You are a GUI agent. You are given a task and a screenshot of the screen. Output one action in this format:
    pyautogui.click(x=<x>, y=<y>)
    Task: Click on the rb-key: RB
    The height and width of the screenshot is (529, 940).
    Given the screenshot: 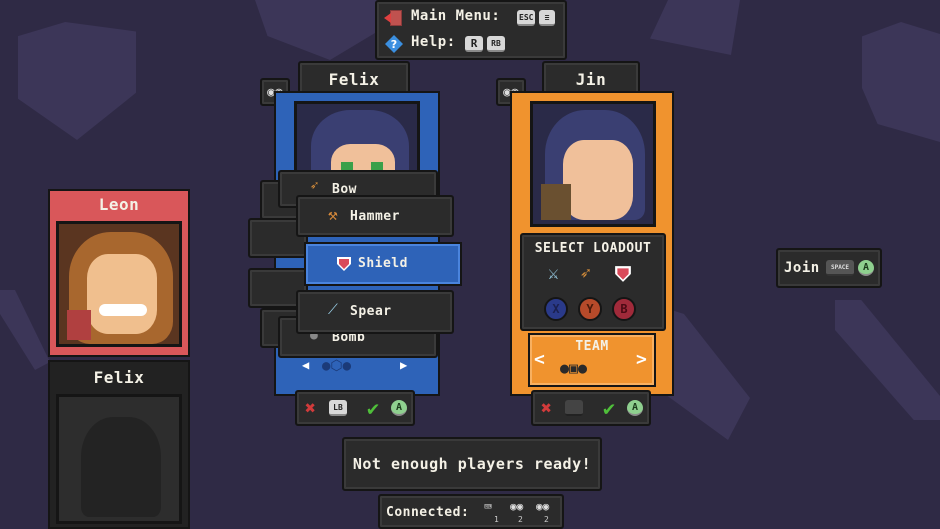 What is the action you would take?
    pyautogui.click(x=496, y=44)
    